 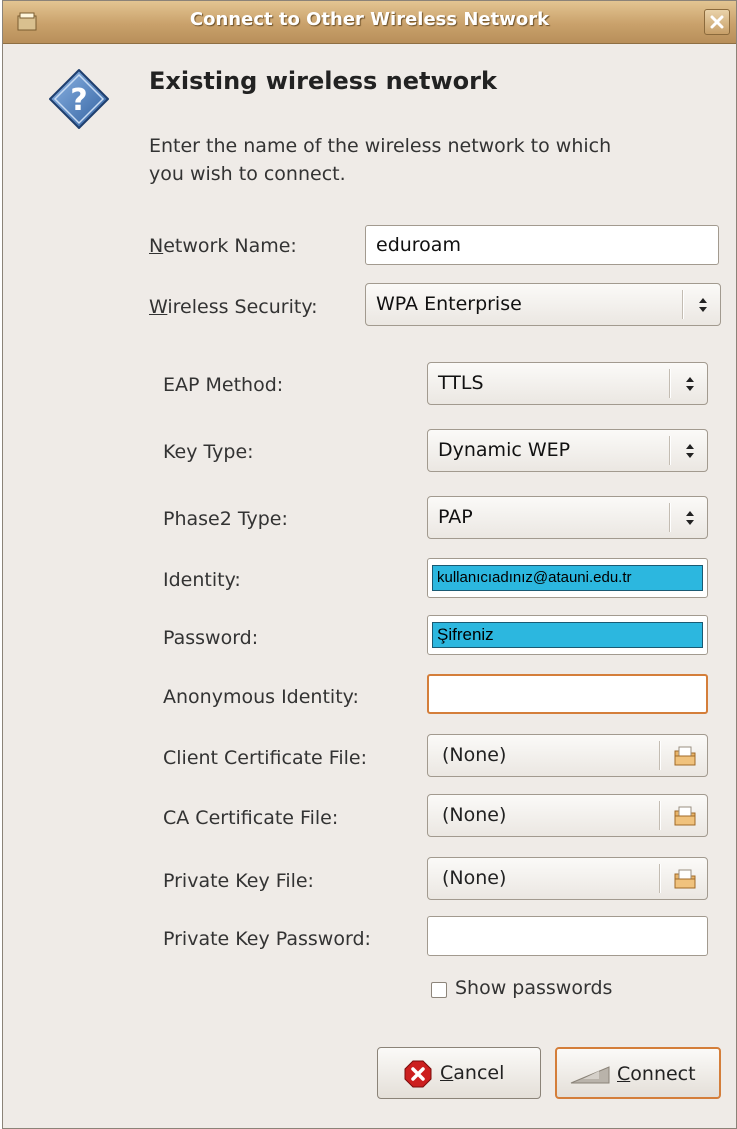 I want to click on key-type-label: Key Type:, so click(x=208, y=452).